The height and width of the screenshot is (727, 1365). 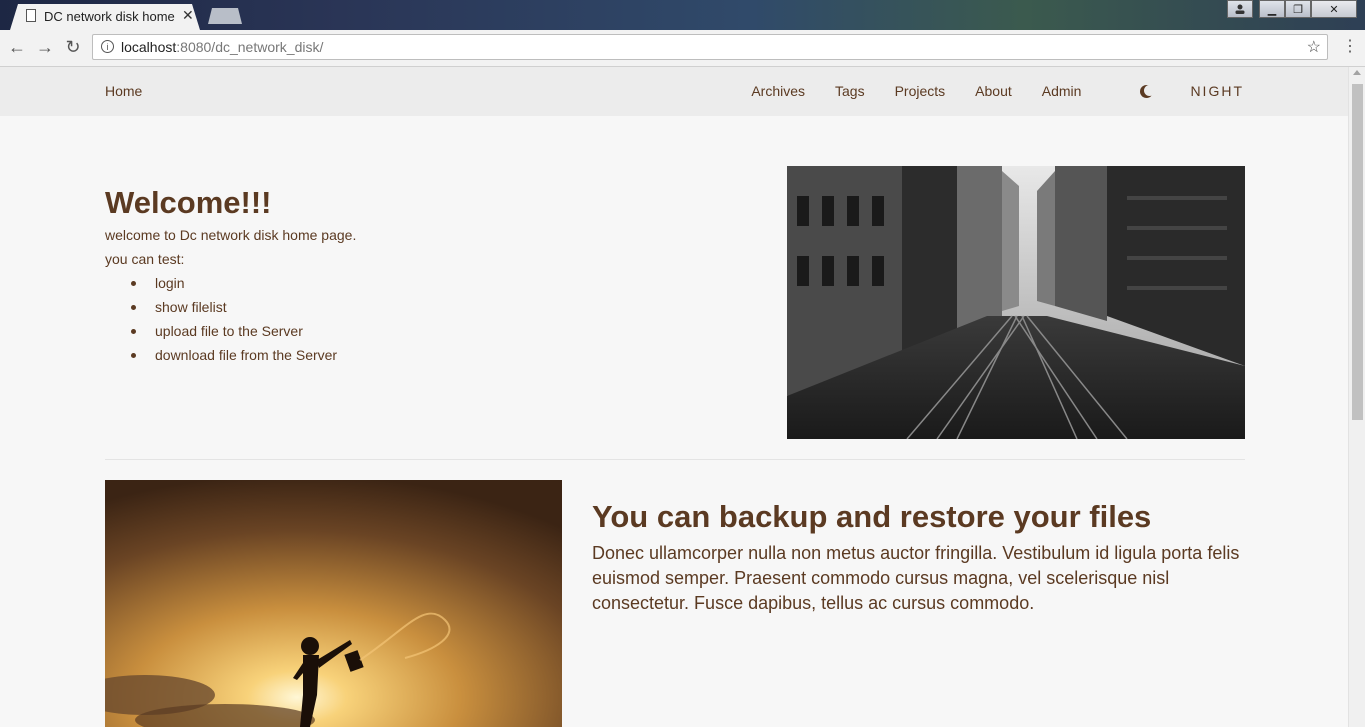 What do you see at coordinates (1272, 9) in the screenshot?
I see `minimize-button: ▁` at bounding box center [1272, 9].